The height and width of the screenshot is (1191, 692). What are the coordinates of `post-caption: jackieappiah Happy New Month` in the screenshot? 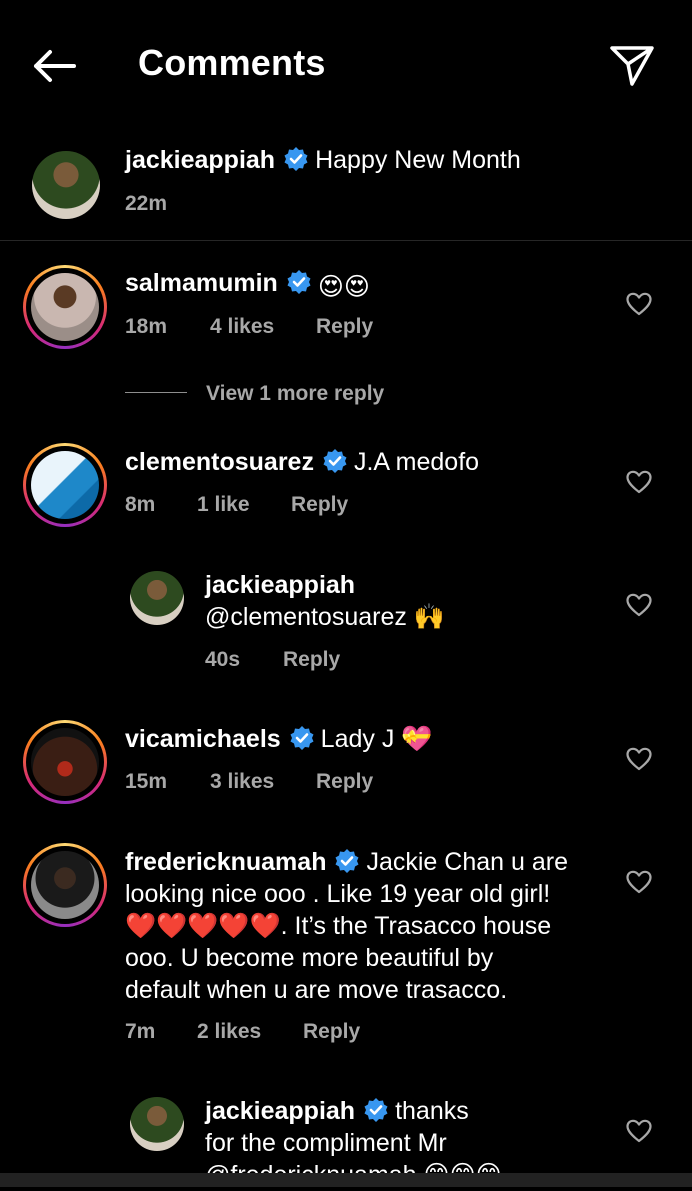 It's located at (323, 160).